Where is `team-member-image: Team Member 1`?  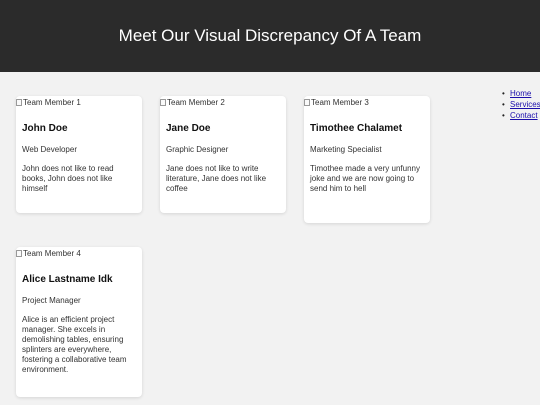
team-member-image: Team Member 1 is located at coordinates (79, 102).